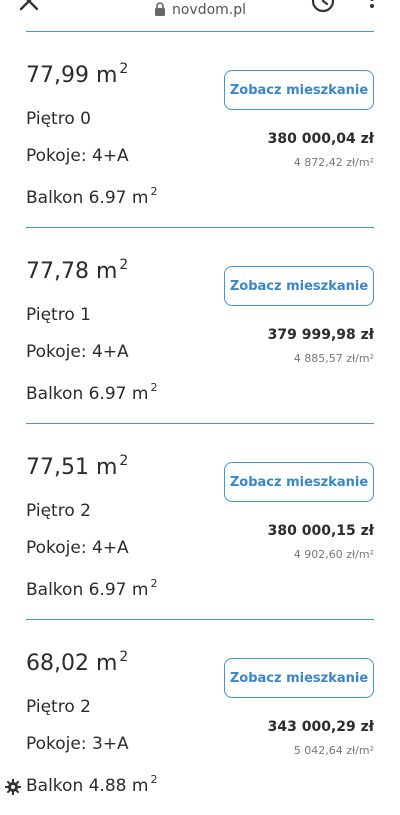 This screenshot has width=400, height=815. I want to click on apartment-price: 379 999,98 zł, so click(320, 335).